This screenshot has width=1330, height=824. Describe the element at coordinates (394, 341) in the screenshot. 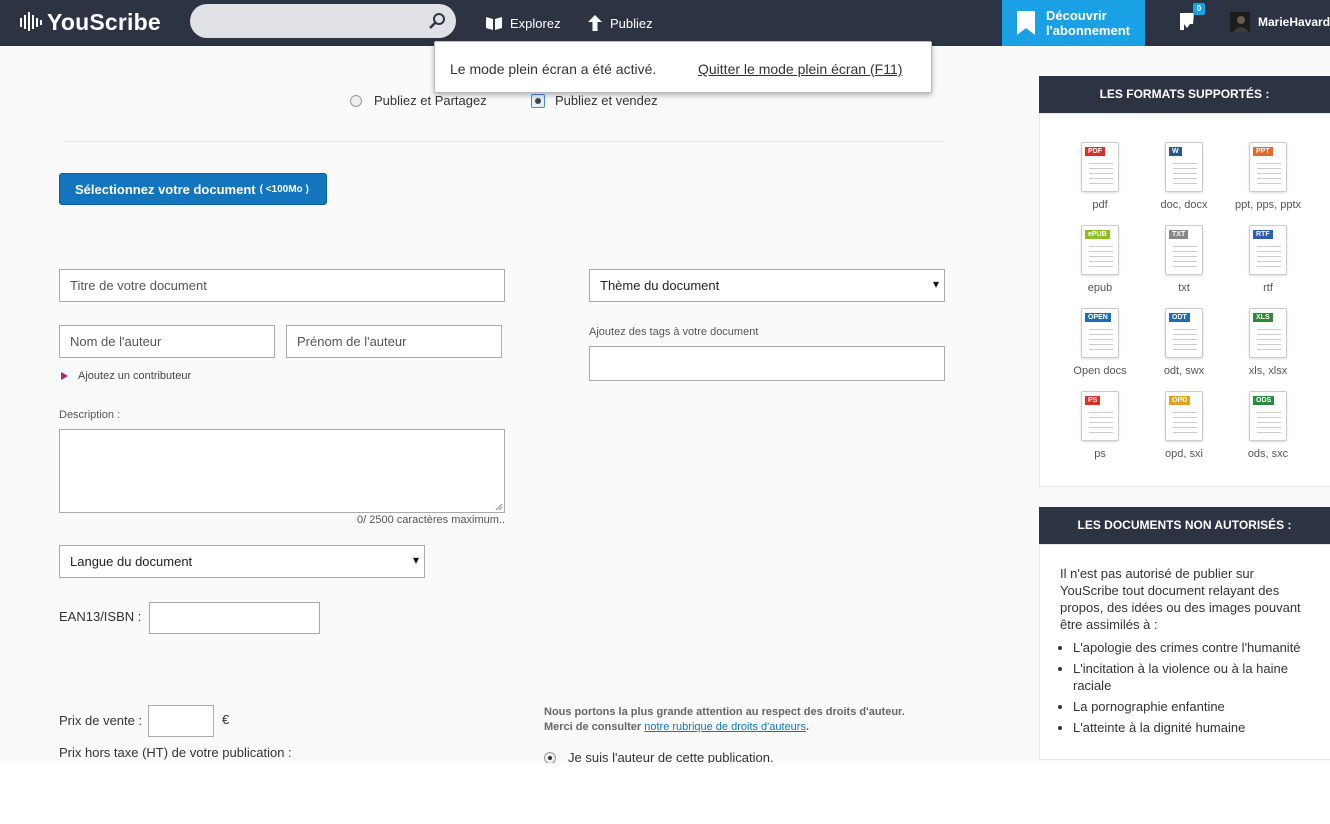

I see `author-first-name-input: Prénom de l'auteur` at that location.